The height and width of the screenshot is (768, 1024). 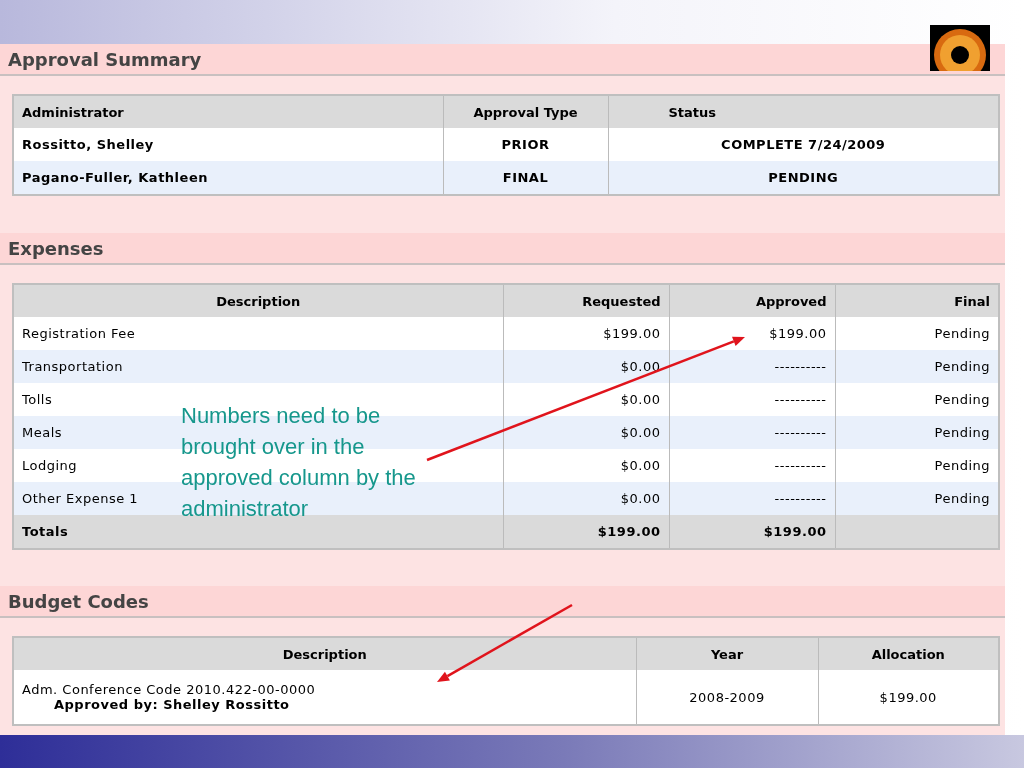 What do you see at coordinates (727, 653) in the screenshot?
I see `column-header: Year` at bounding box center [727, 653].